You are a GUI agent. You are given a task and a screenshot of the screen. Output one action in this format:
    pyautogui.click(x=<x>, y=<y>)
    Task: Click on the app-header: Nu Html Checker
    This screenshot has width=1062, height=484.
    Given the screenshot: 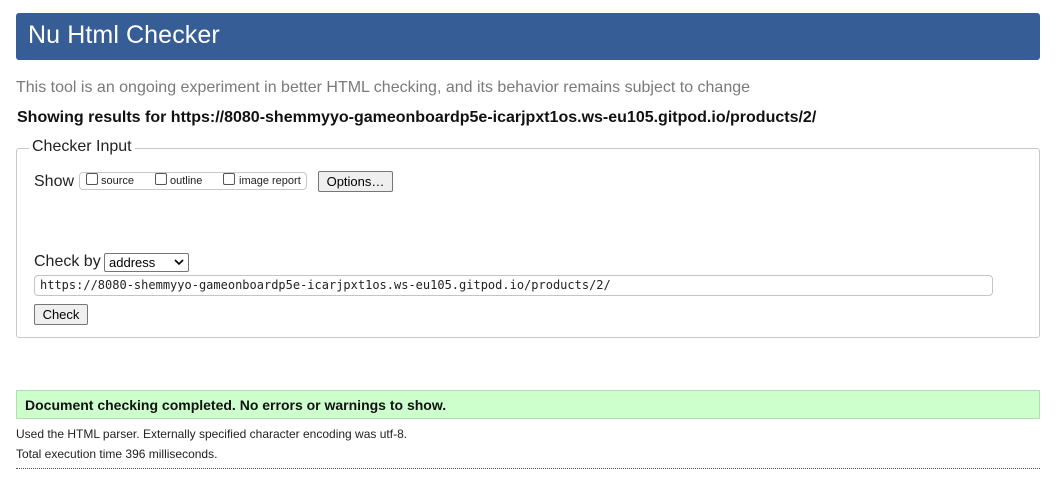 What is the action you would take?
    pyautogui.click(x=528, y=36)
    